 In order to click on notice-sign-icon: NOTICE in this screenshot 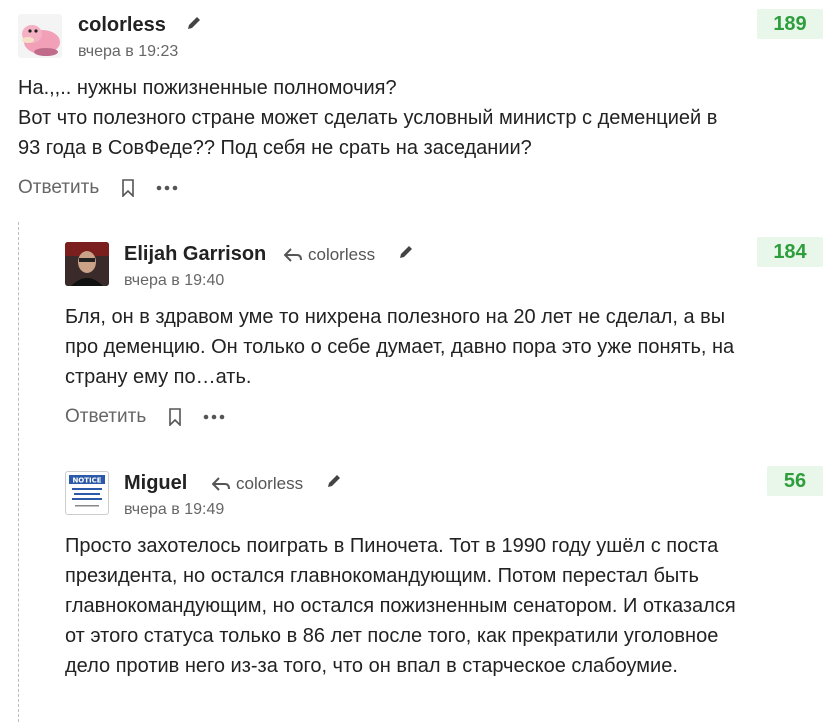, I will do `click(87, 493)`.